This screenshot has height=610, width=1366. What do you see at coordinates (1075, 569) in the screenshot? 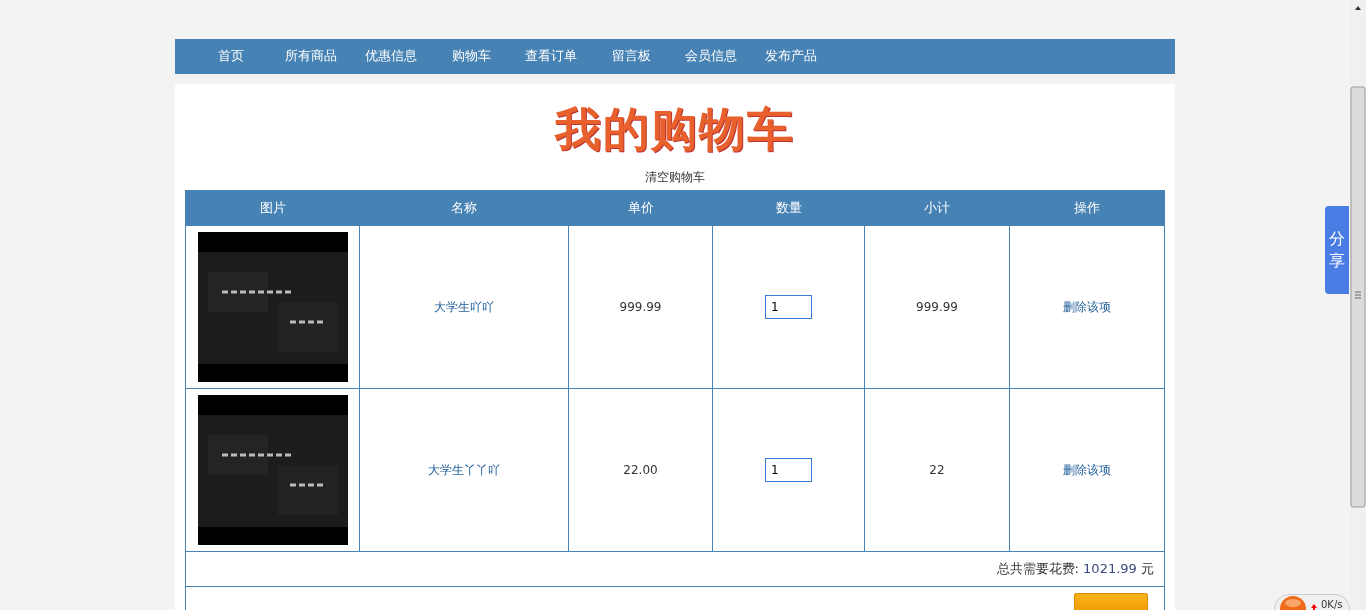
I see `total-cost: 总共需要花费: 1021.99 元` at bounding box center [1075, 569].